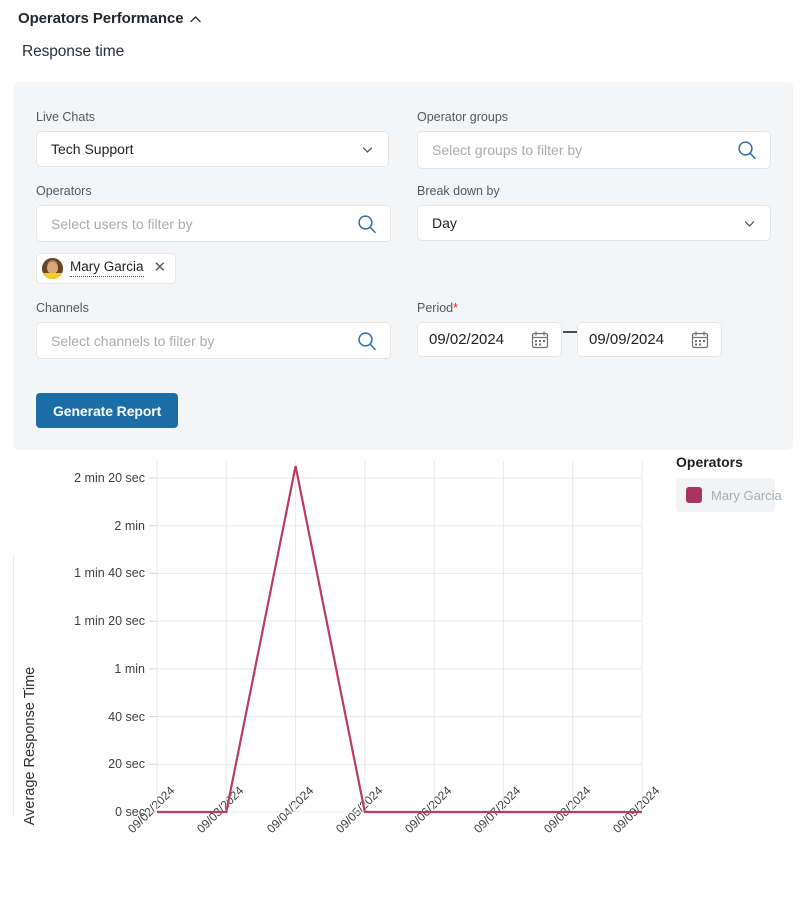 The width and height of the screenshot is (805, 898). What do you see at coordinates (62, 308) in the screenshot?
I see `channels-label: Channels` at bounding box center [62, 308].